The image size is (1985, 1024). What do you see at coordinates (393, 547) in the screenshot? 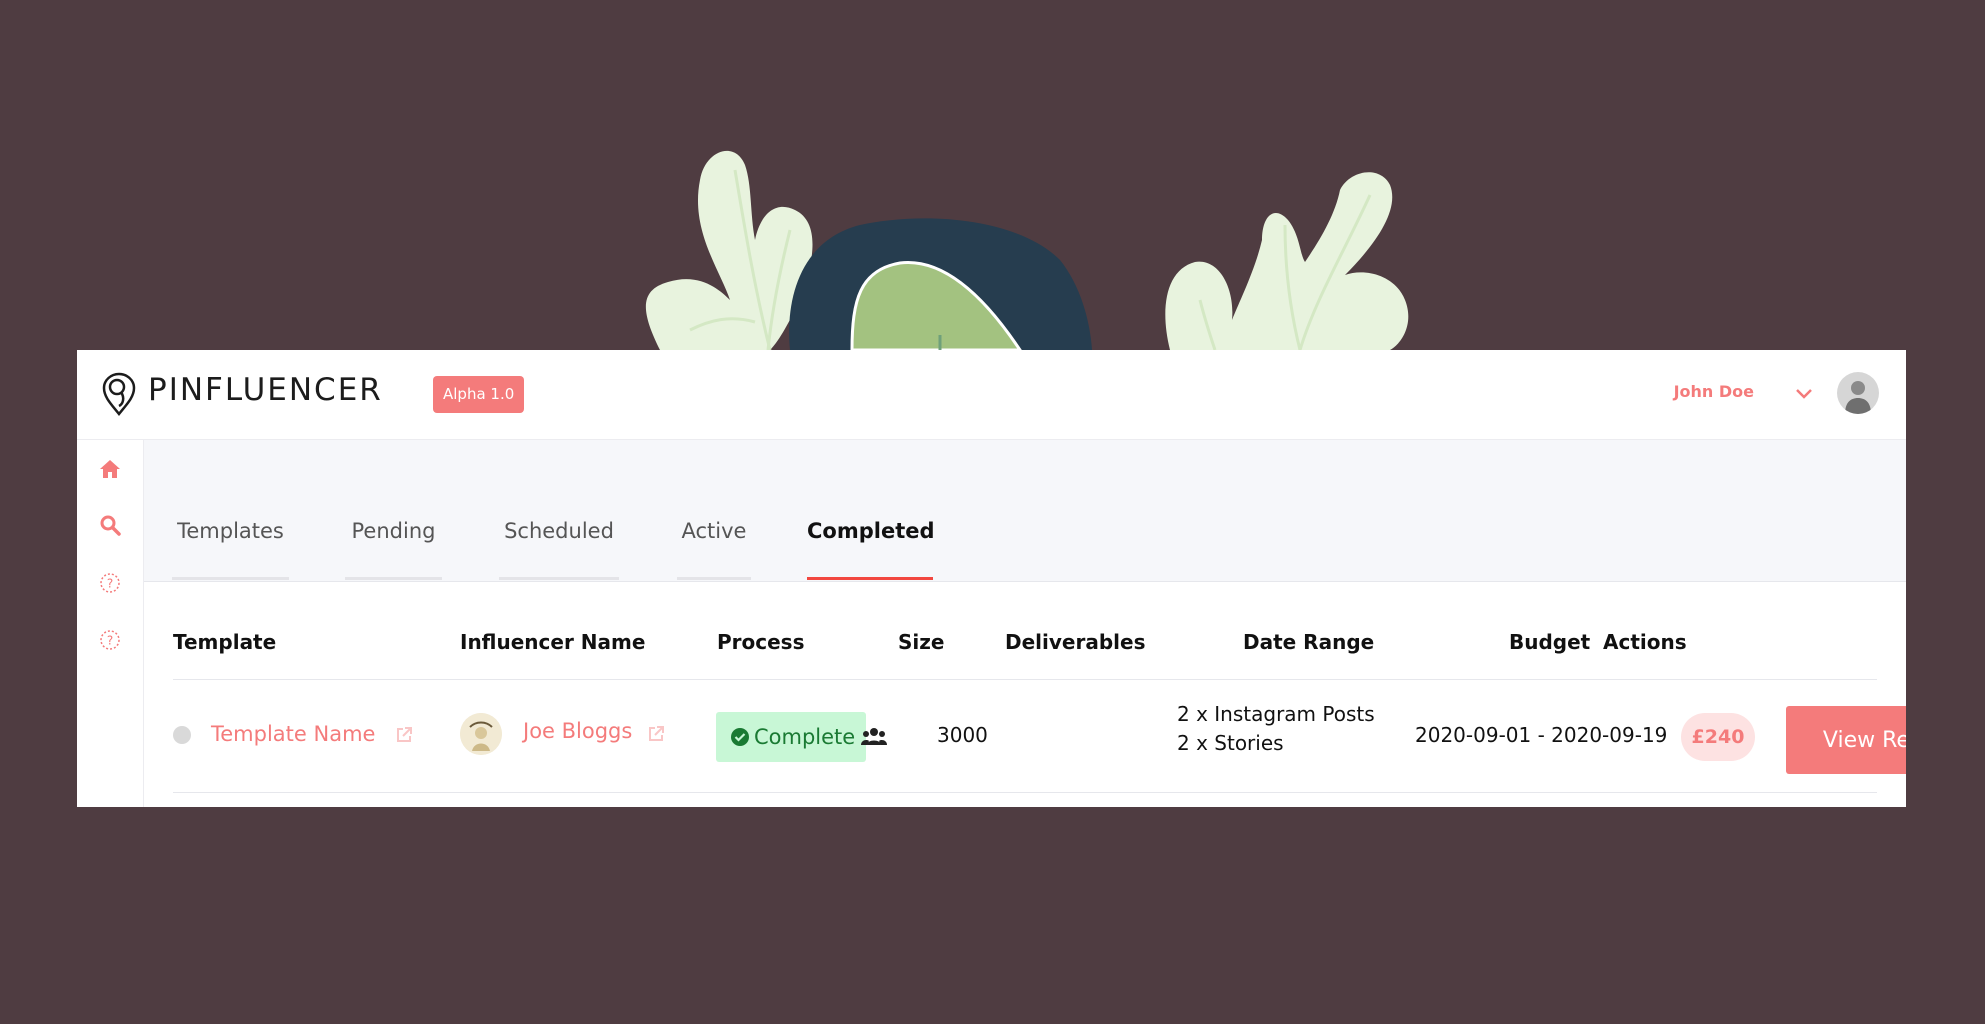
I see `tab-pending: Pending` at bounding box center [393, 547].